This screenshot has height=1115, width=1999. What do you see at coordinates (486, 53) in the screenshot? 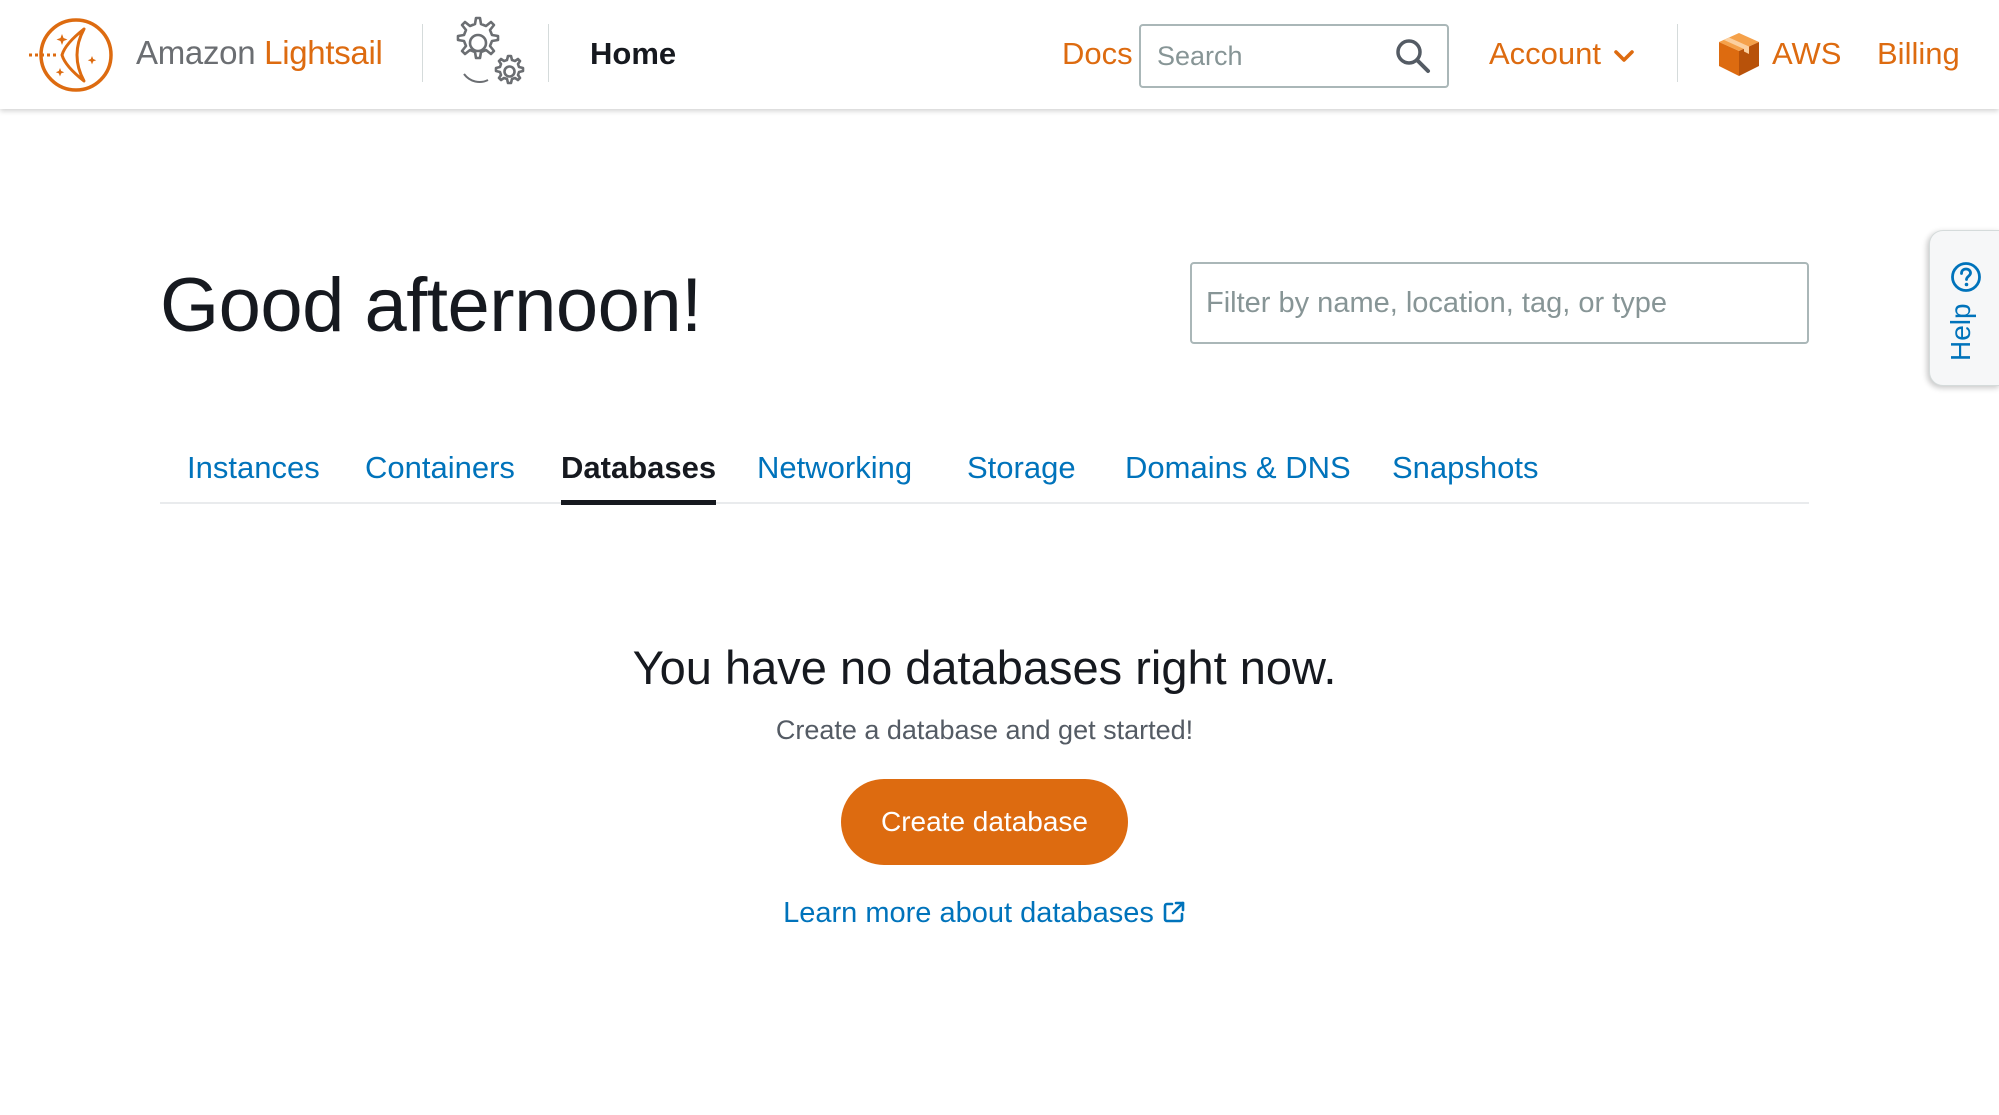
I see `settings-gears-icon` at bounding box center [486, 53].